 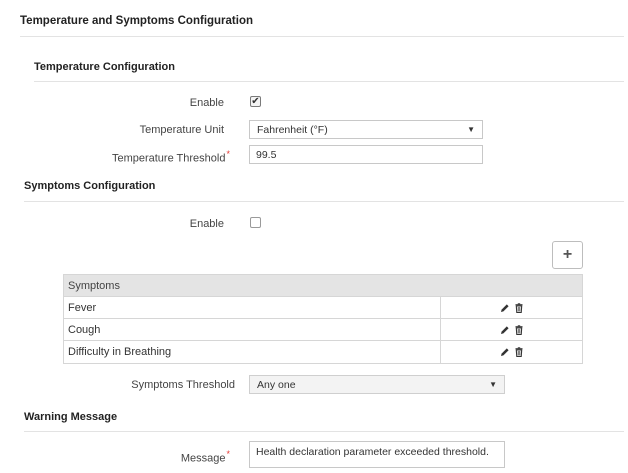 What do you see at coordinates (104, 67) in the screenshot?
I see `temperature-section-title: Temperature Configuration` at bounding box center [104, 67].